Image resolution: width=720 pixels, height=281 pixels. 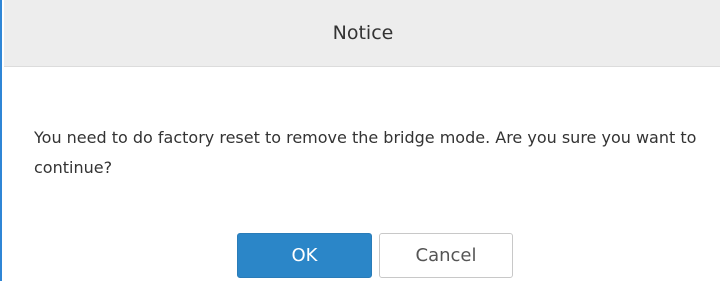 What do you see at coordinates (446, 255) in the screenshot?
I see `cancel-button: Cancel` at bounding box center [446, 255].